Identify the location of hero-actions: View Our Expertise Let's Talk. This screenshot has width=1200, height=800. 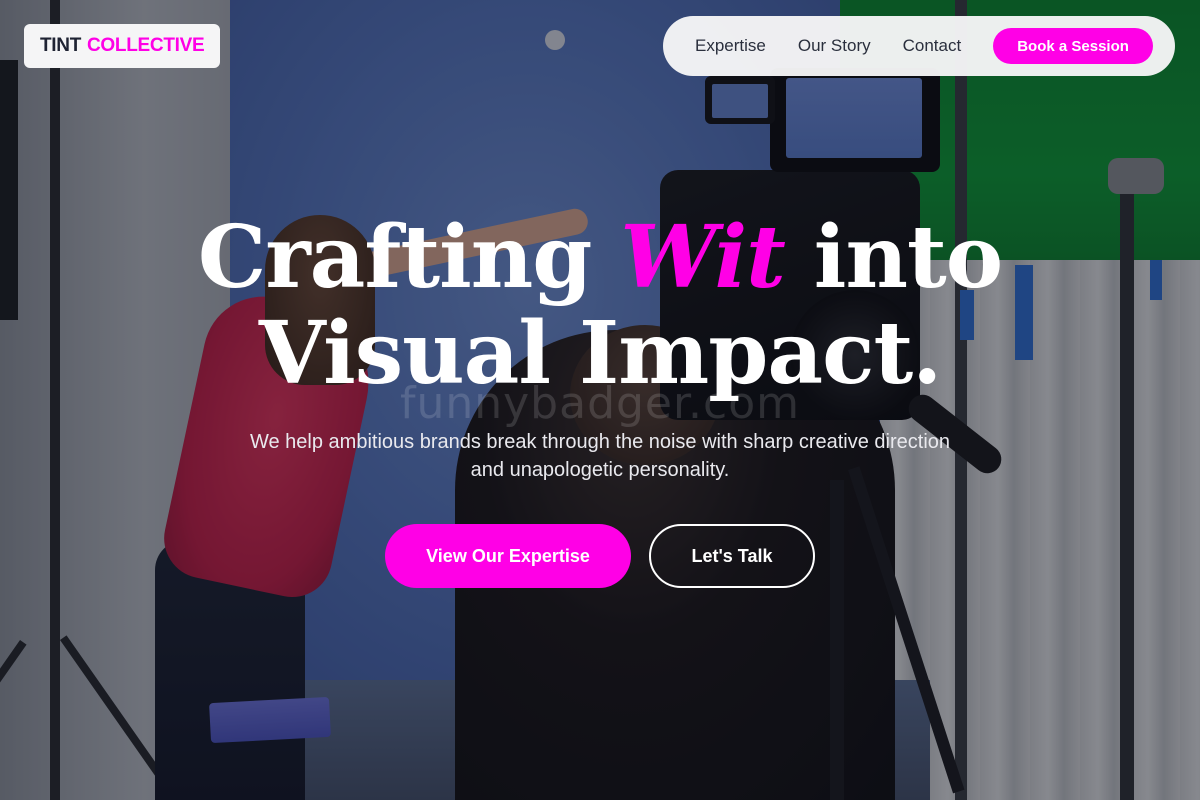
(600, 556).